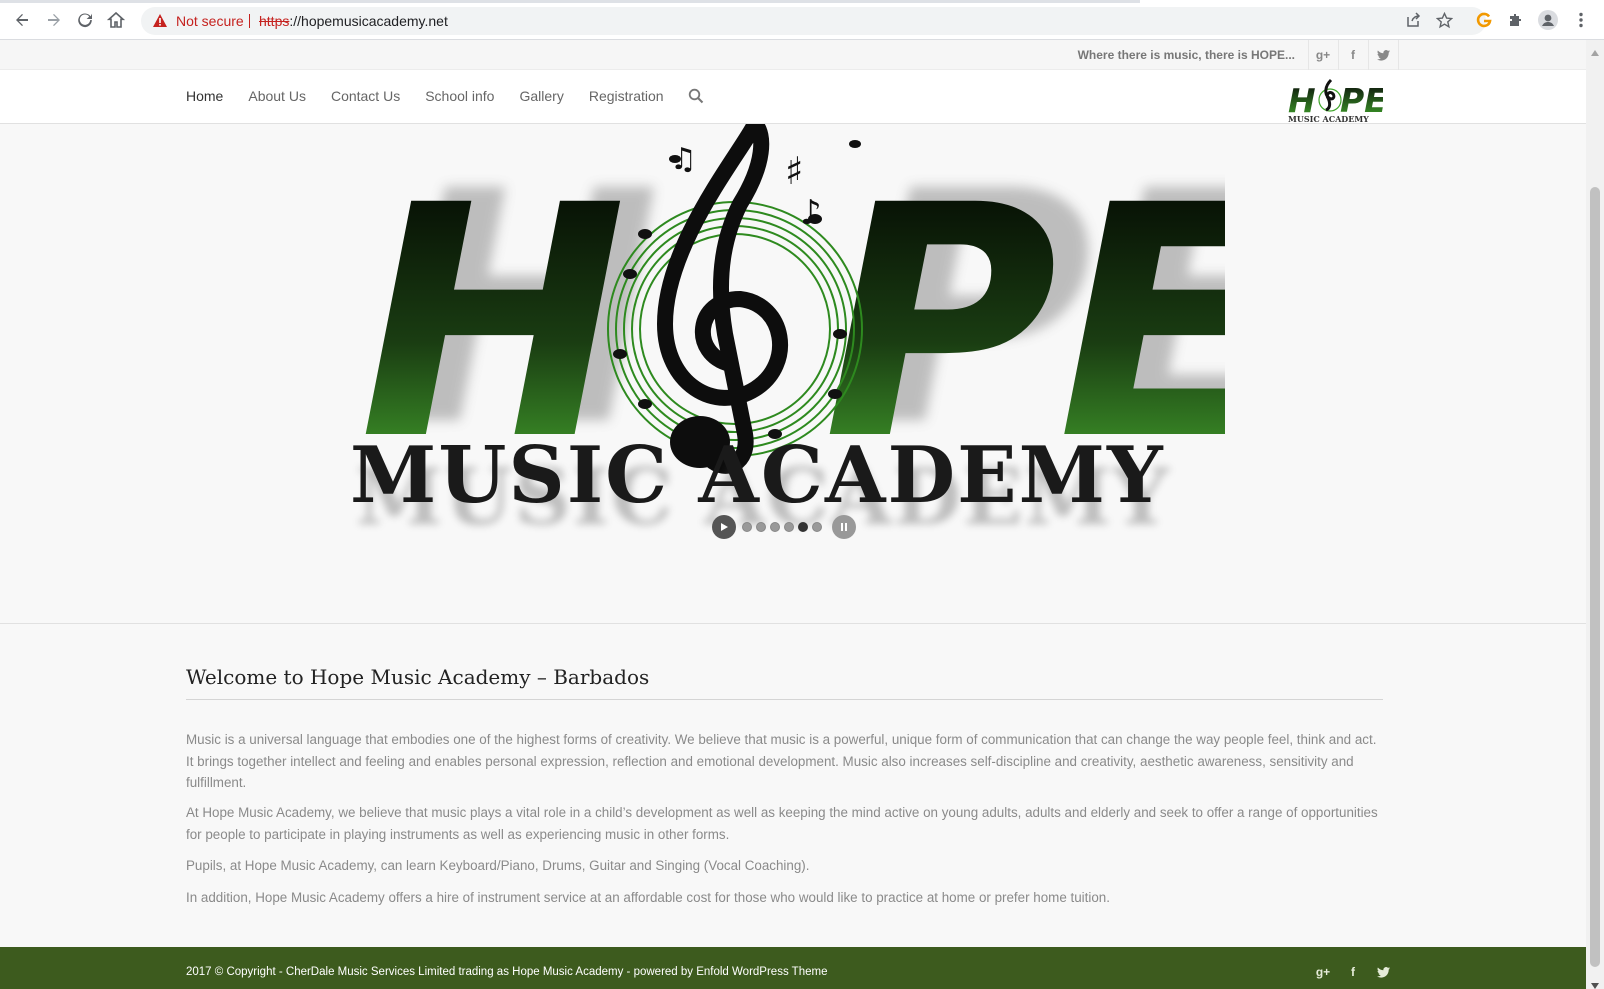 Image resolution: width=1604 pixels, height=989 pixels. What do you see at coordinates (210, 21) in the screenshot?
I see `not-secure-label: Not secure` at bounding box center [210, 21].